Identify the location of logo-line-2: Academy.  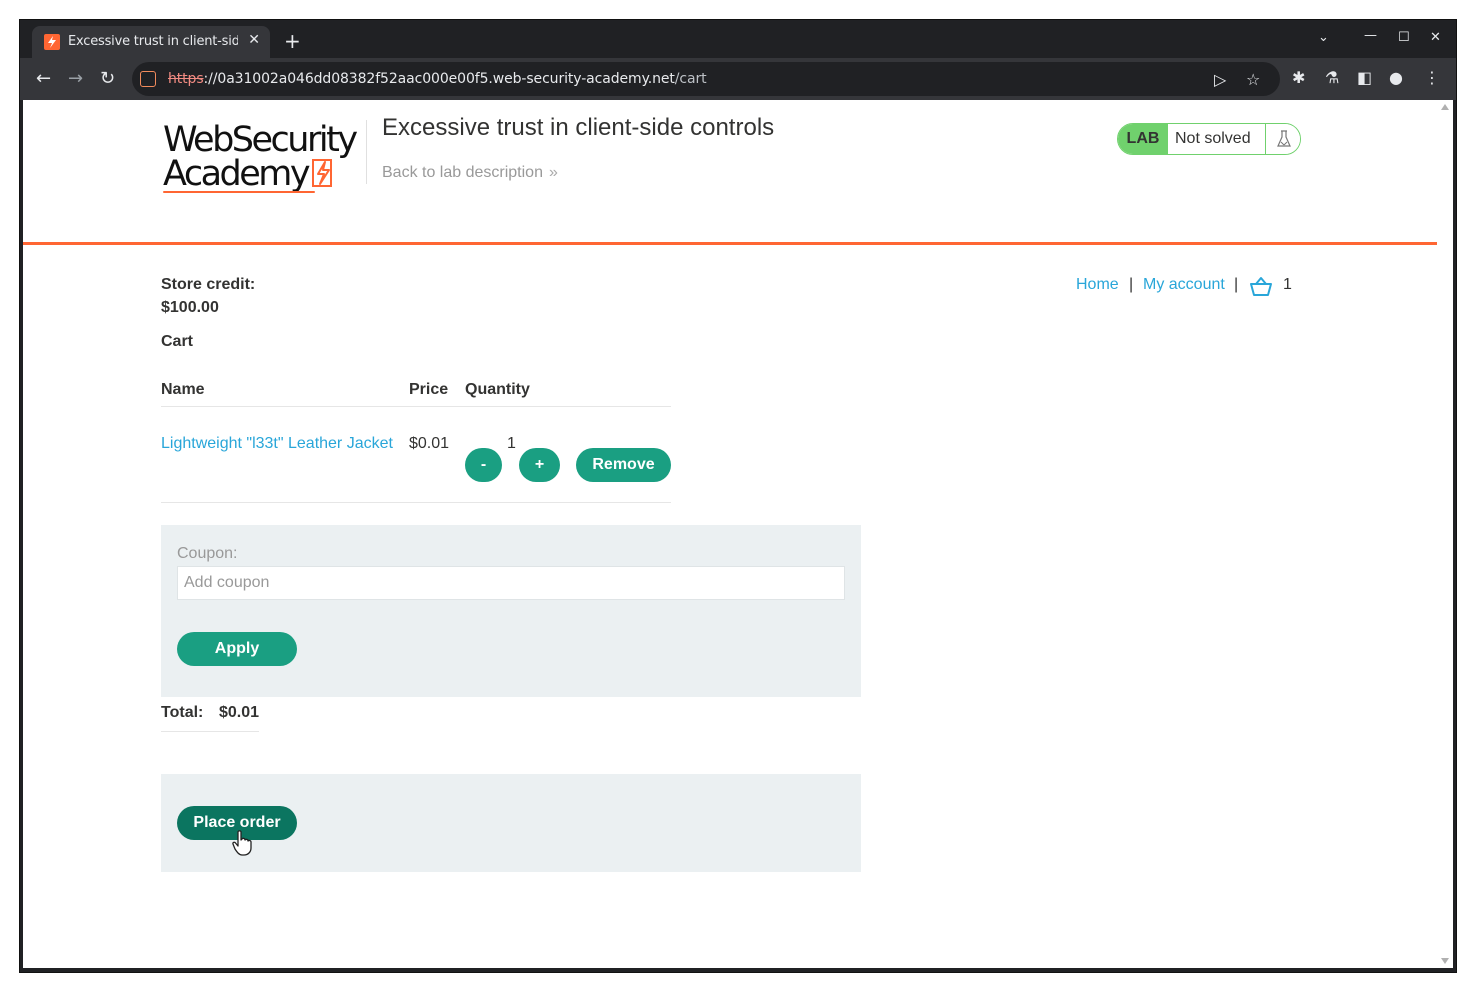
(237, 174).